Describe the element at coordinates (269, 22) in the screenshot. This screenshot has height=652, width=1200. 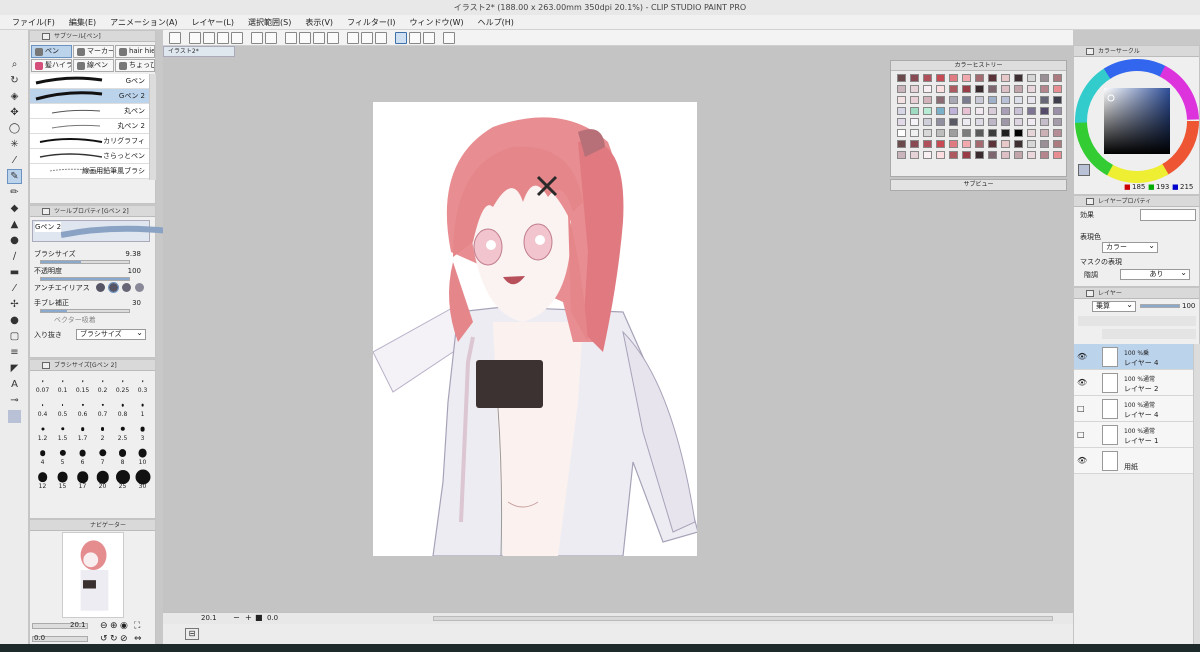
I see `menu-selection: 選択範囲(S)` at that location.